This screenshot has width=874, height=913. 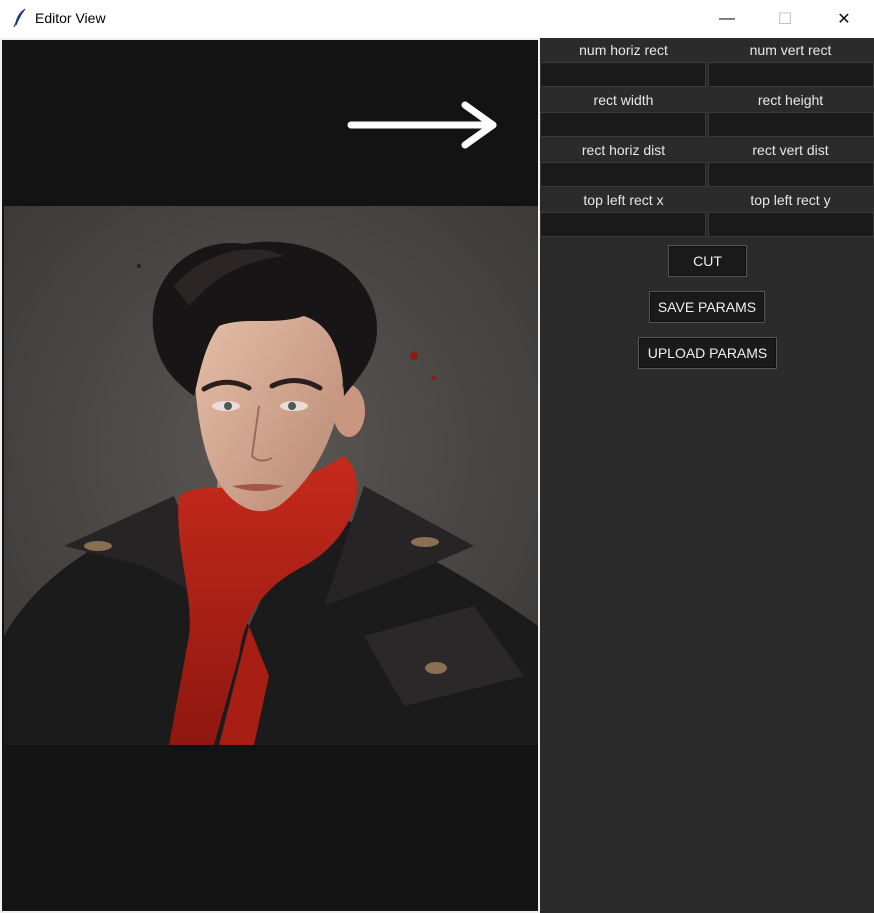 I want to click on rect-horiz-dist-input, so click(x=623, y=174).